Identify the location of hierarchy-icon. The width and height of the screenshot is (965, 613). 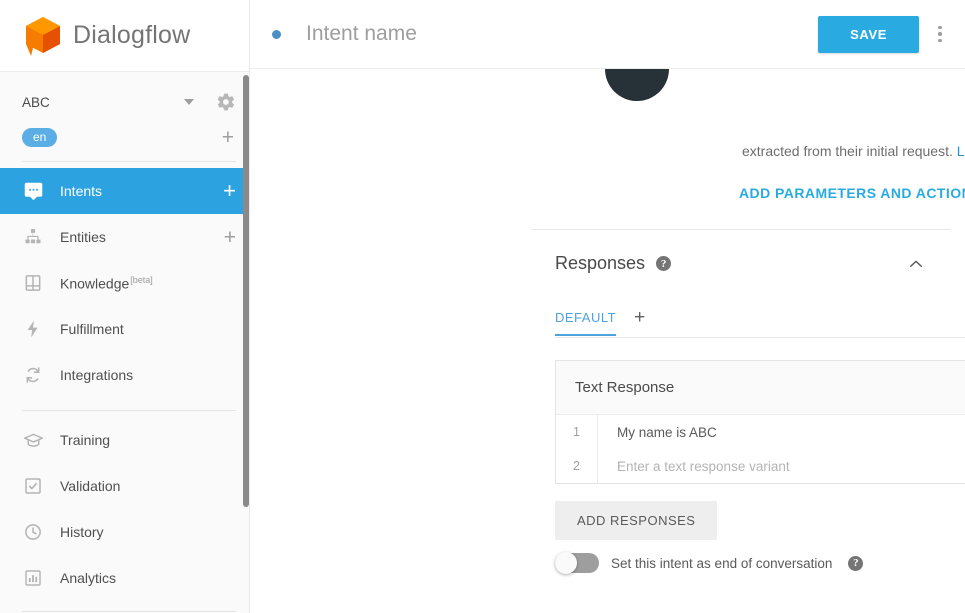
(33, 237).